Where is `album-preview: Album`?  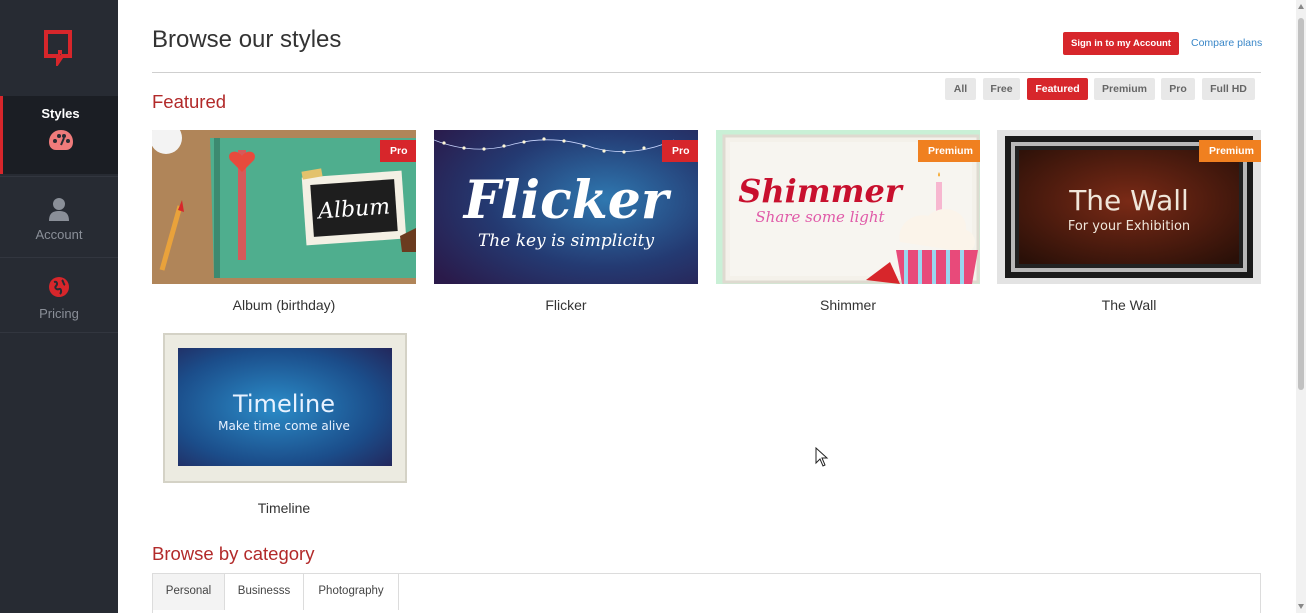 album-preview: Album is located at coordinates (284, 207).